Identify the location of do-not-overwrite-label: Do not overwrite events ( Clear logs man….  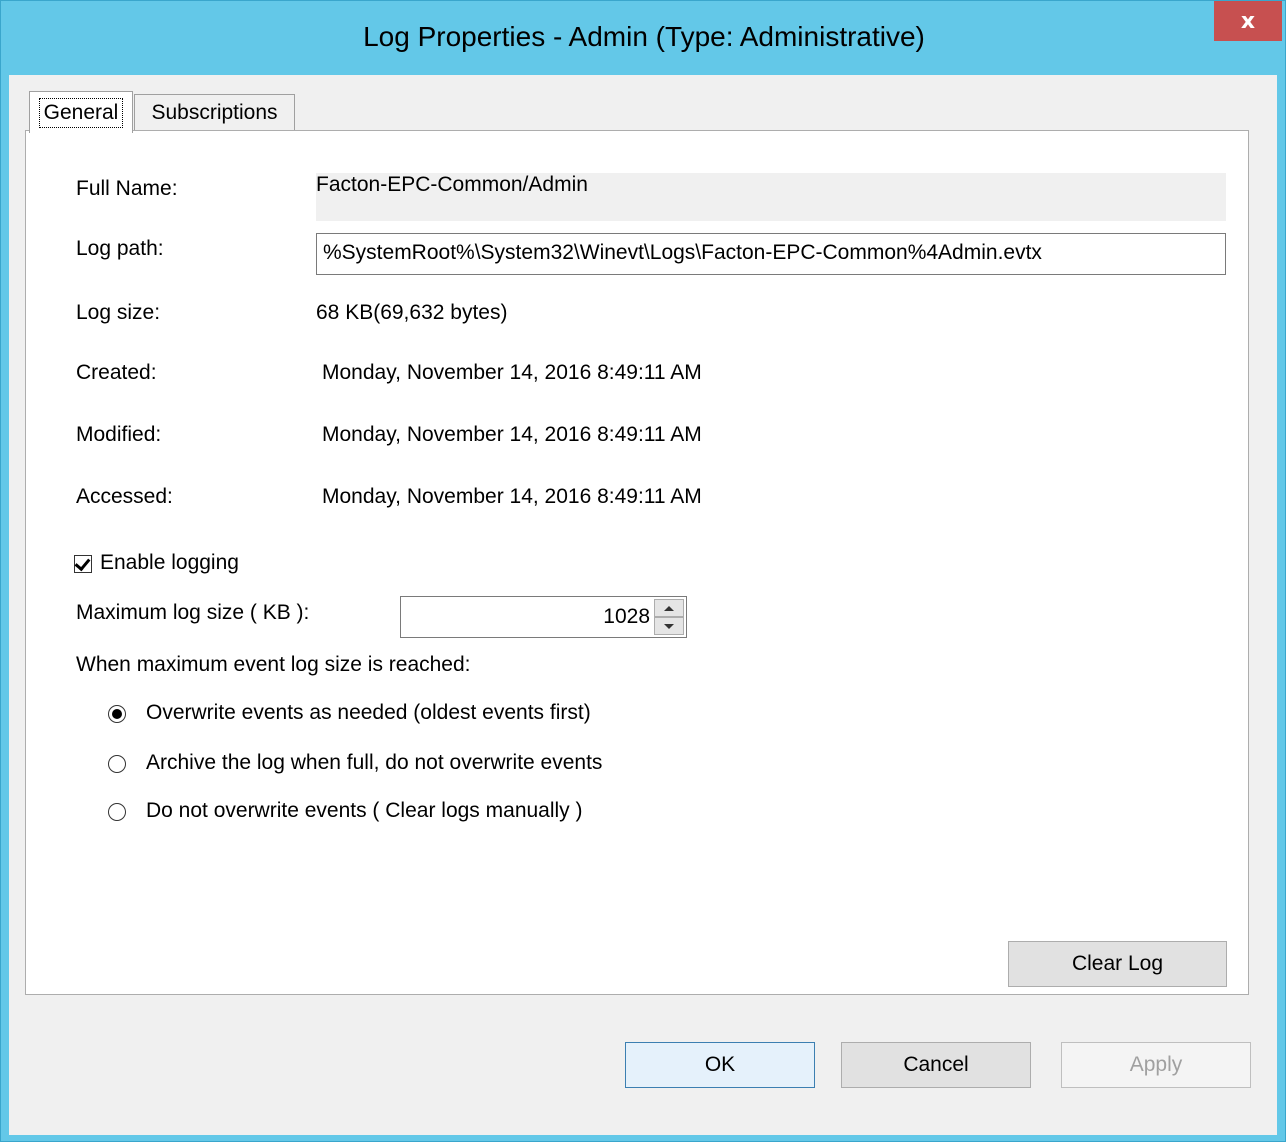
(364, 811).